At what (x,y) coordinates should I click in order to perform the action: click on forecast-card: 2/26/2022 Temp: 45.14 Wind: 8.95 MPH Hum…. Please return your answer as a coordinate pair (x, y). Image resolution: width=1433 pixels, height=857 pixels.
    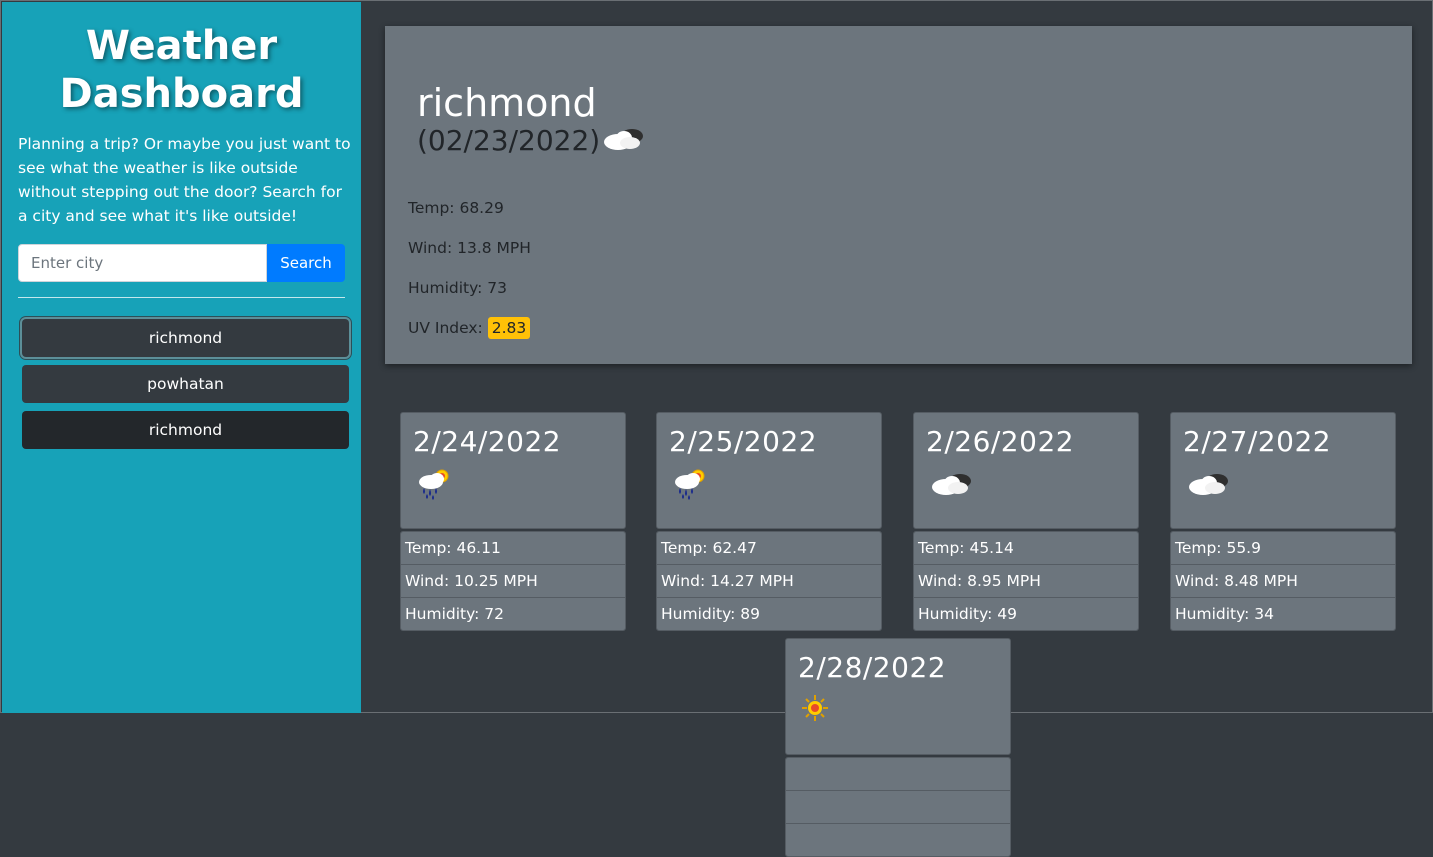
    Looking at the image, I should click on (1026, 521).